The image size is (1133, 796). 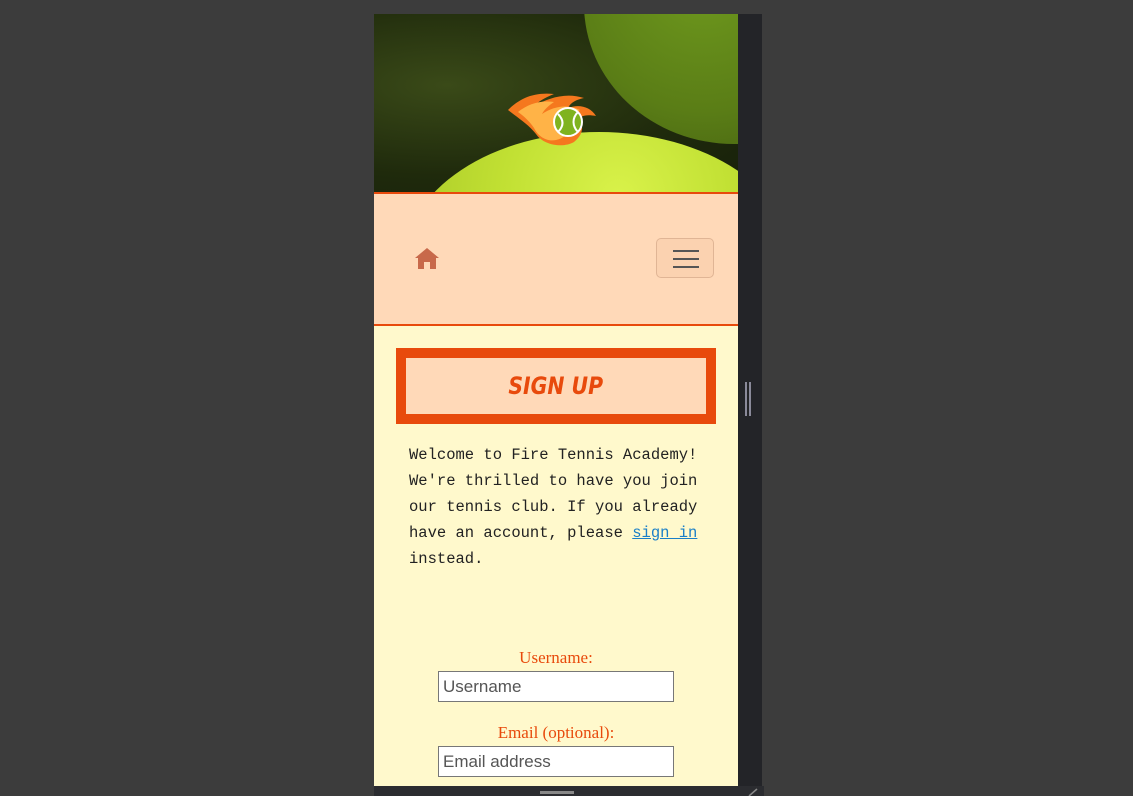 I want to click on email-label: Email (optional):, so click(x=556, y=732).